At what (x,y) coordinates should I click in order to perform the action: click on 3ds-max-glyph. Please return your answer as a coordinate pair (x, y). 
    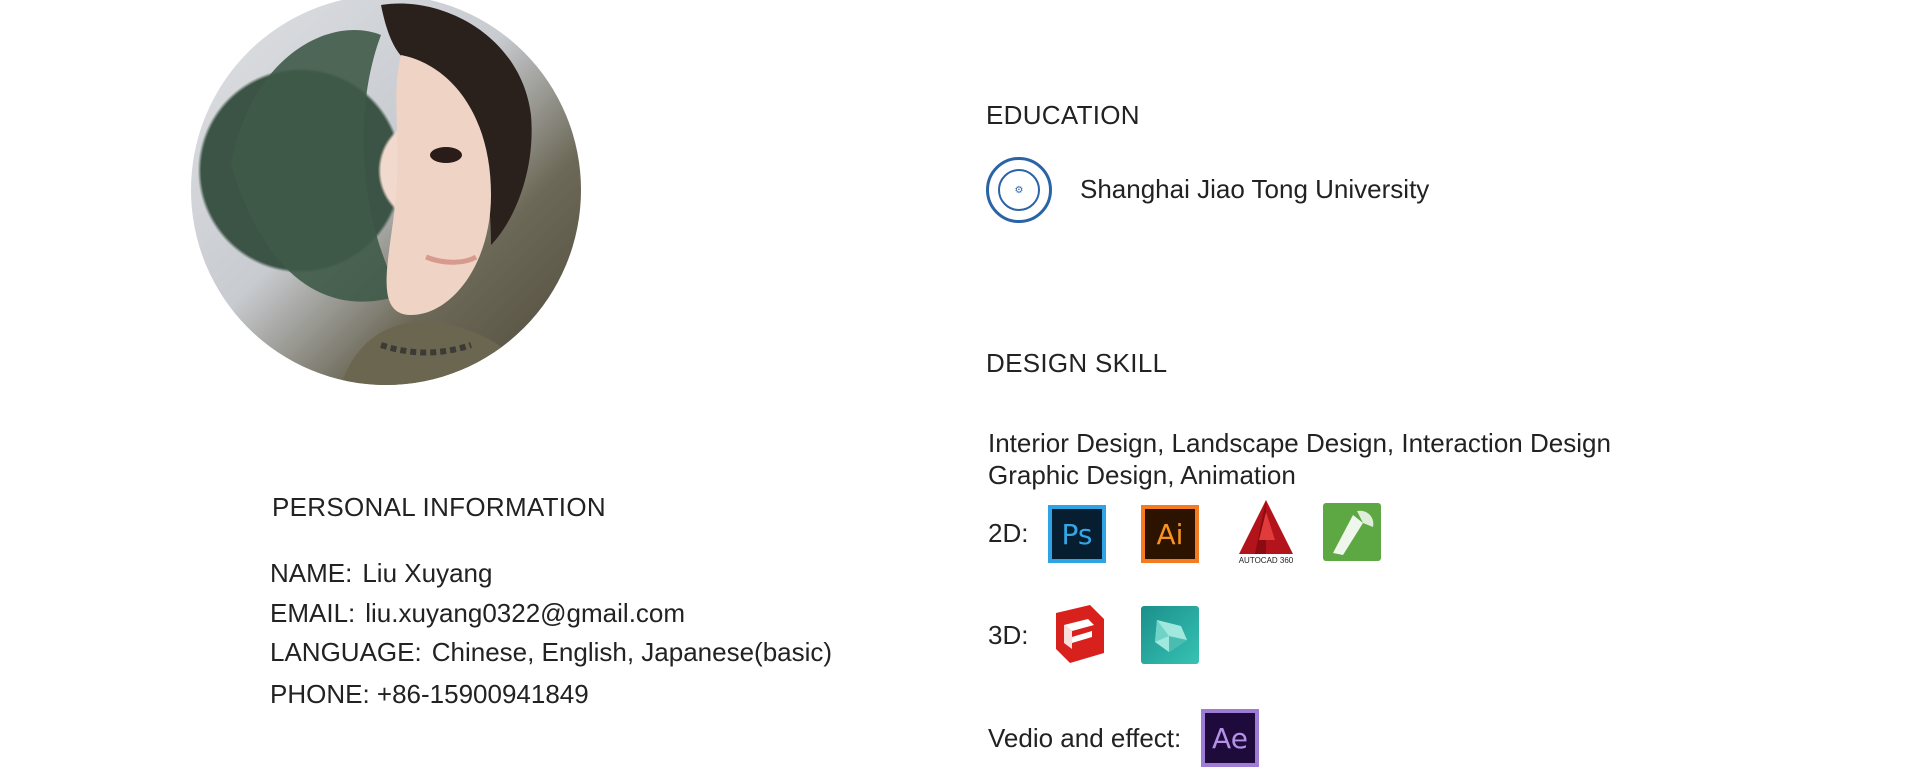
    Looking at the image, I should click on (1171, 636).